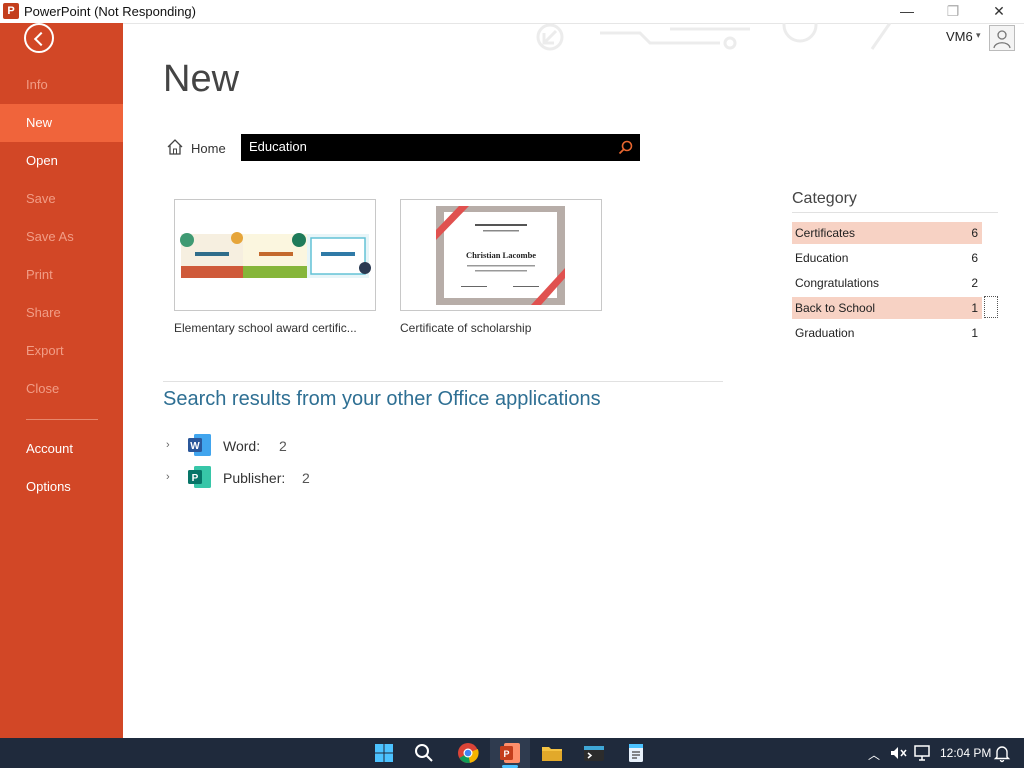 The image size is (1024, 768). I want to click on minimize-button: —, so click(907, 11).